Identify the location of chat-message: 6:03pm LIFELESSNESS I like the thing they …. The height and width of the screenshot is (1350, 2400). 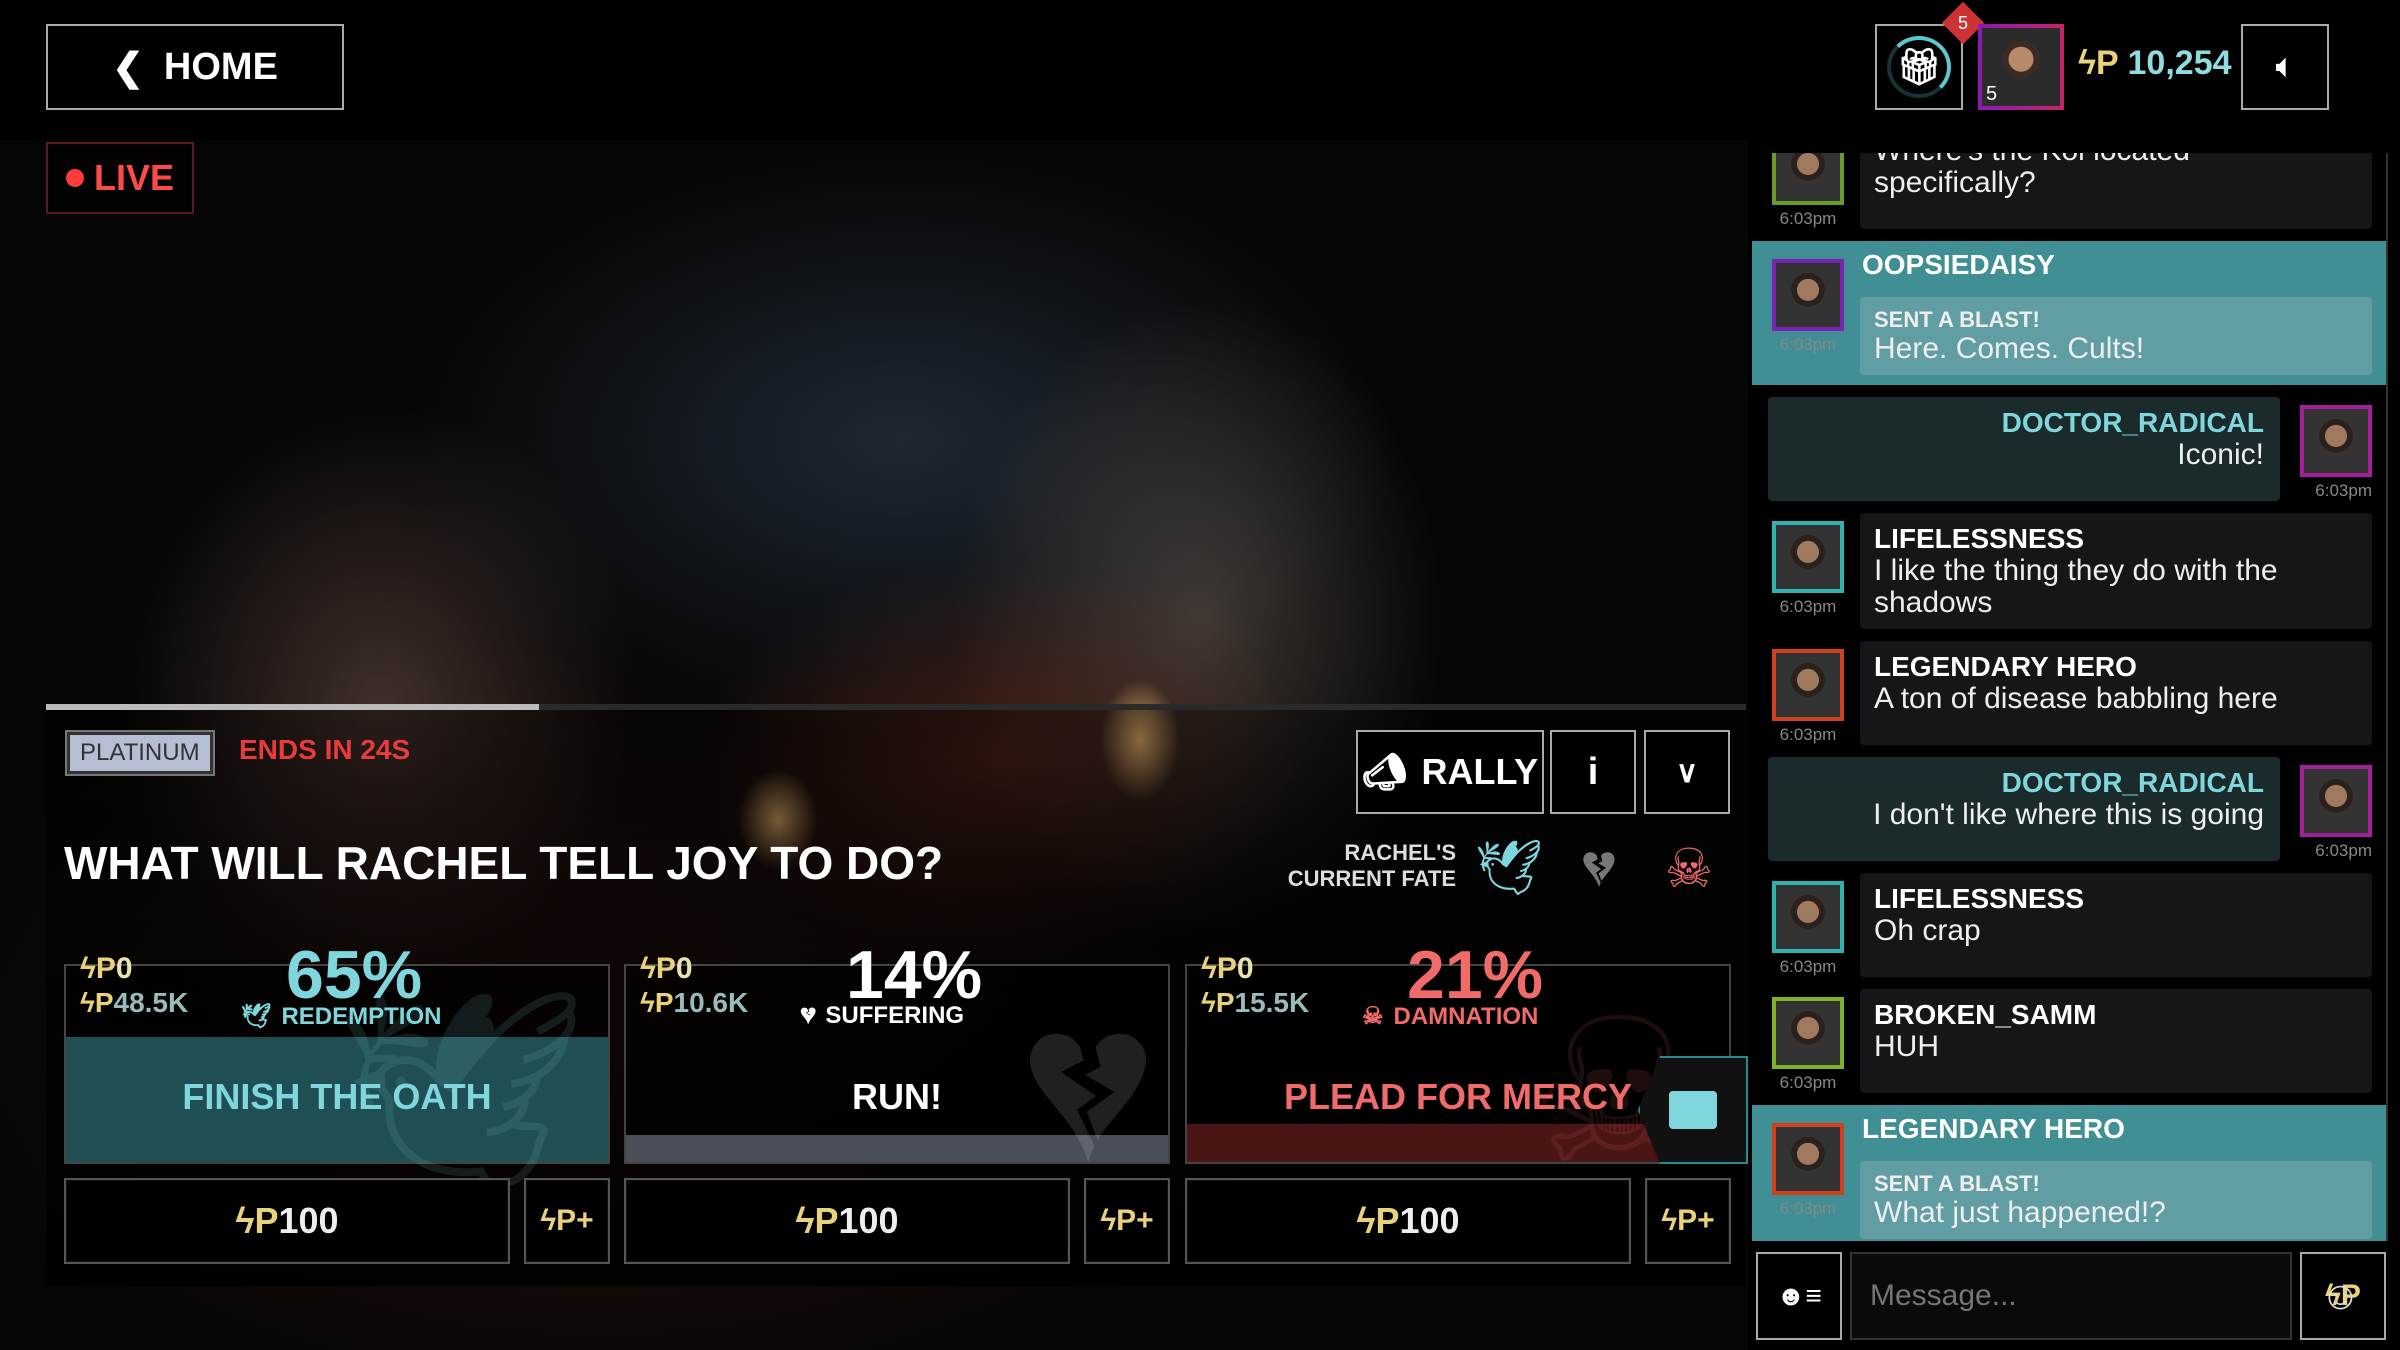
(2069, 571).